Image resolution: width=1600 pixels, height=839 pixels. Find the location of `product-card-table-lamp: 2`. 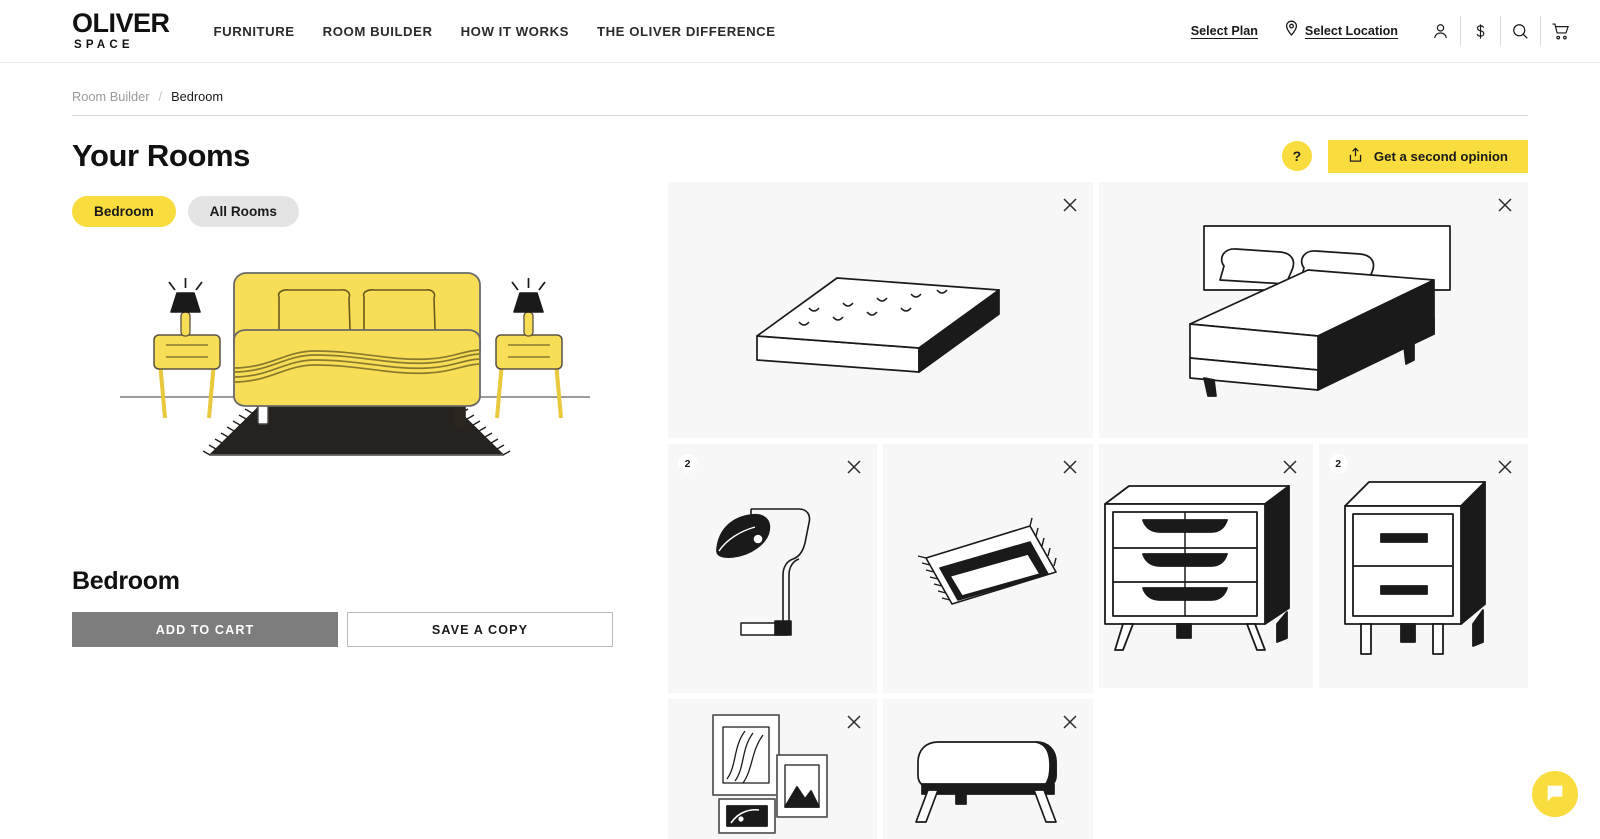

product-card-table-lamp: 2 is located at coordinates (773, 568).